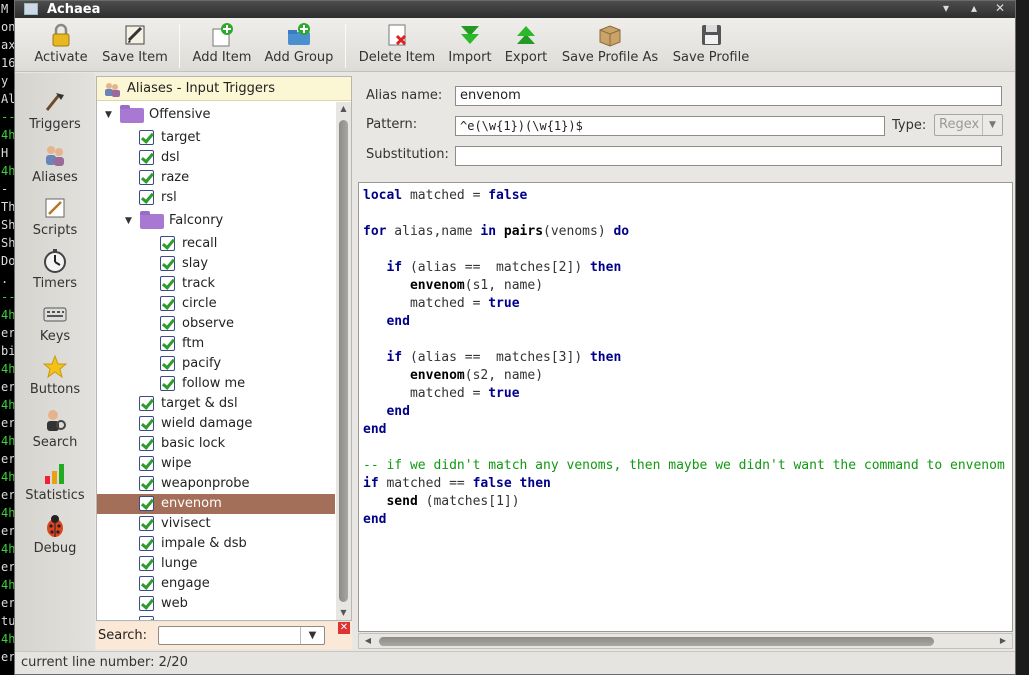 The image size is (1029, 675). What do you see at coordinates (112, 90) in the screenshot?
I see `aliases-header-icon` at bounding box center [112, 90].